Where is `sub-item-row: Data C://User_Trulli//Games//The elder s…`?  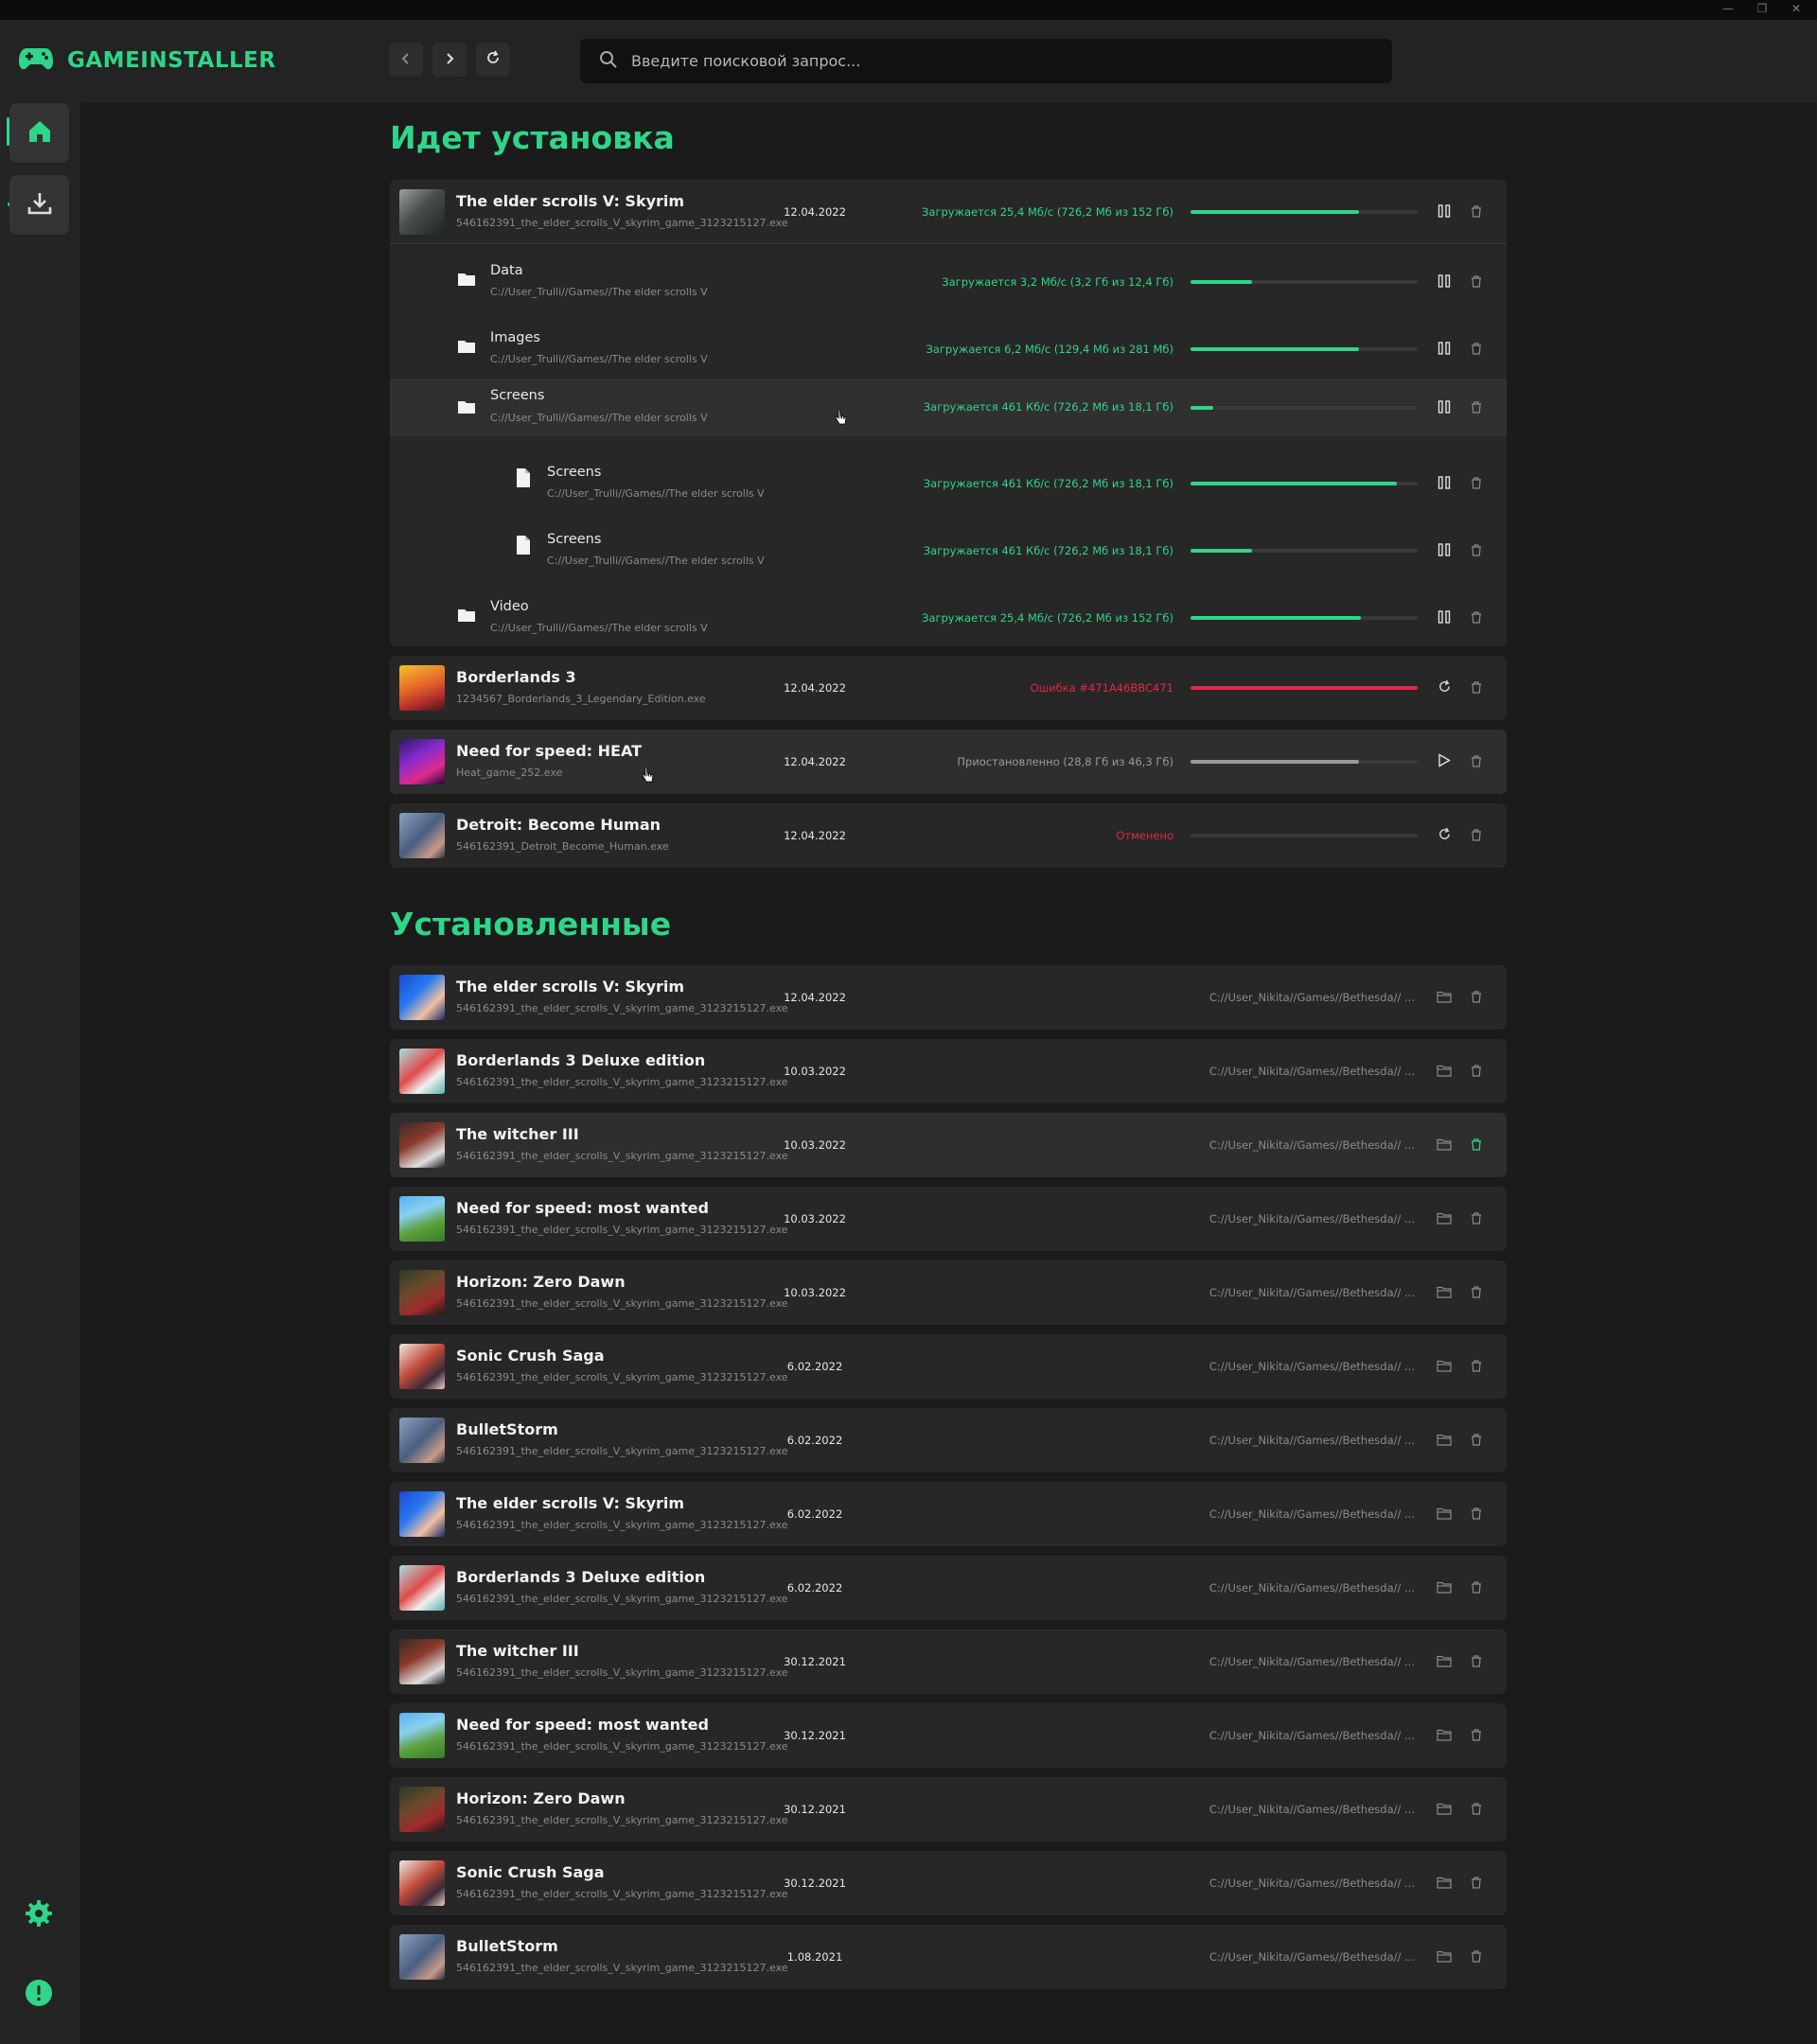 sub-item-row: Data C://User_Trulli//Games//The elder s… is located at coordinates (949, 277).